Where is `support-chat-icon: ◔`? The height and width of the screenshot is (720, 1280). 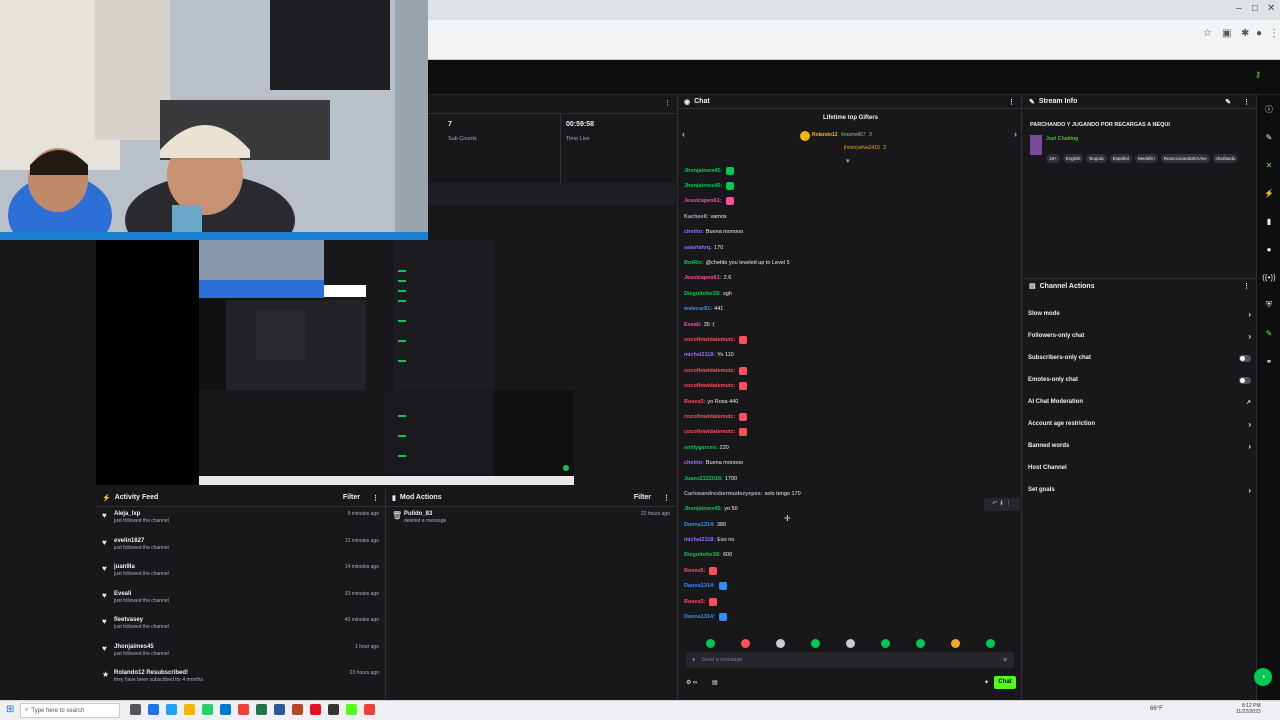 support-chat-icon: ◔ is located at coordinates (1263, 677).